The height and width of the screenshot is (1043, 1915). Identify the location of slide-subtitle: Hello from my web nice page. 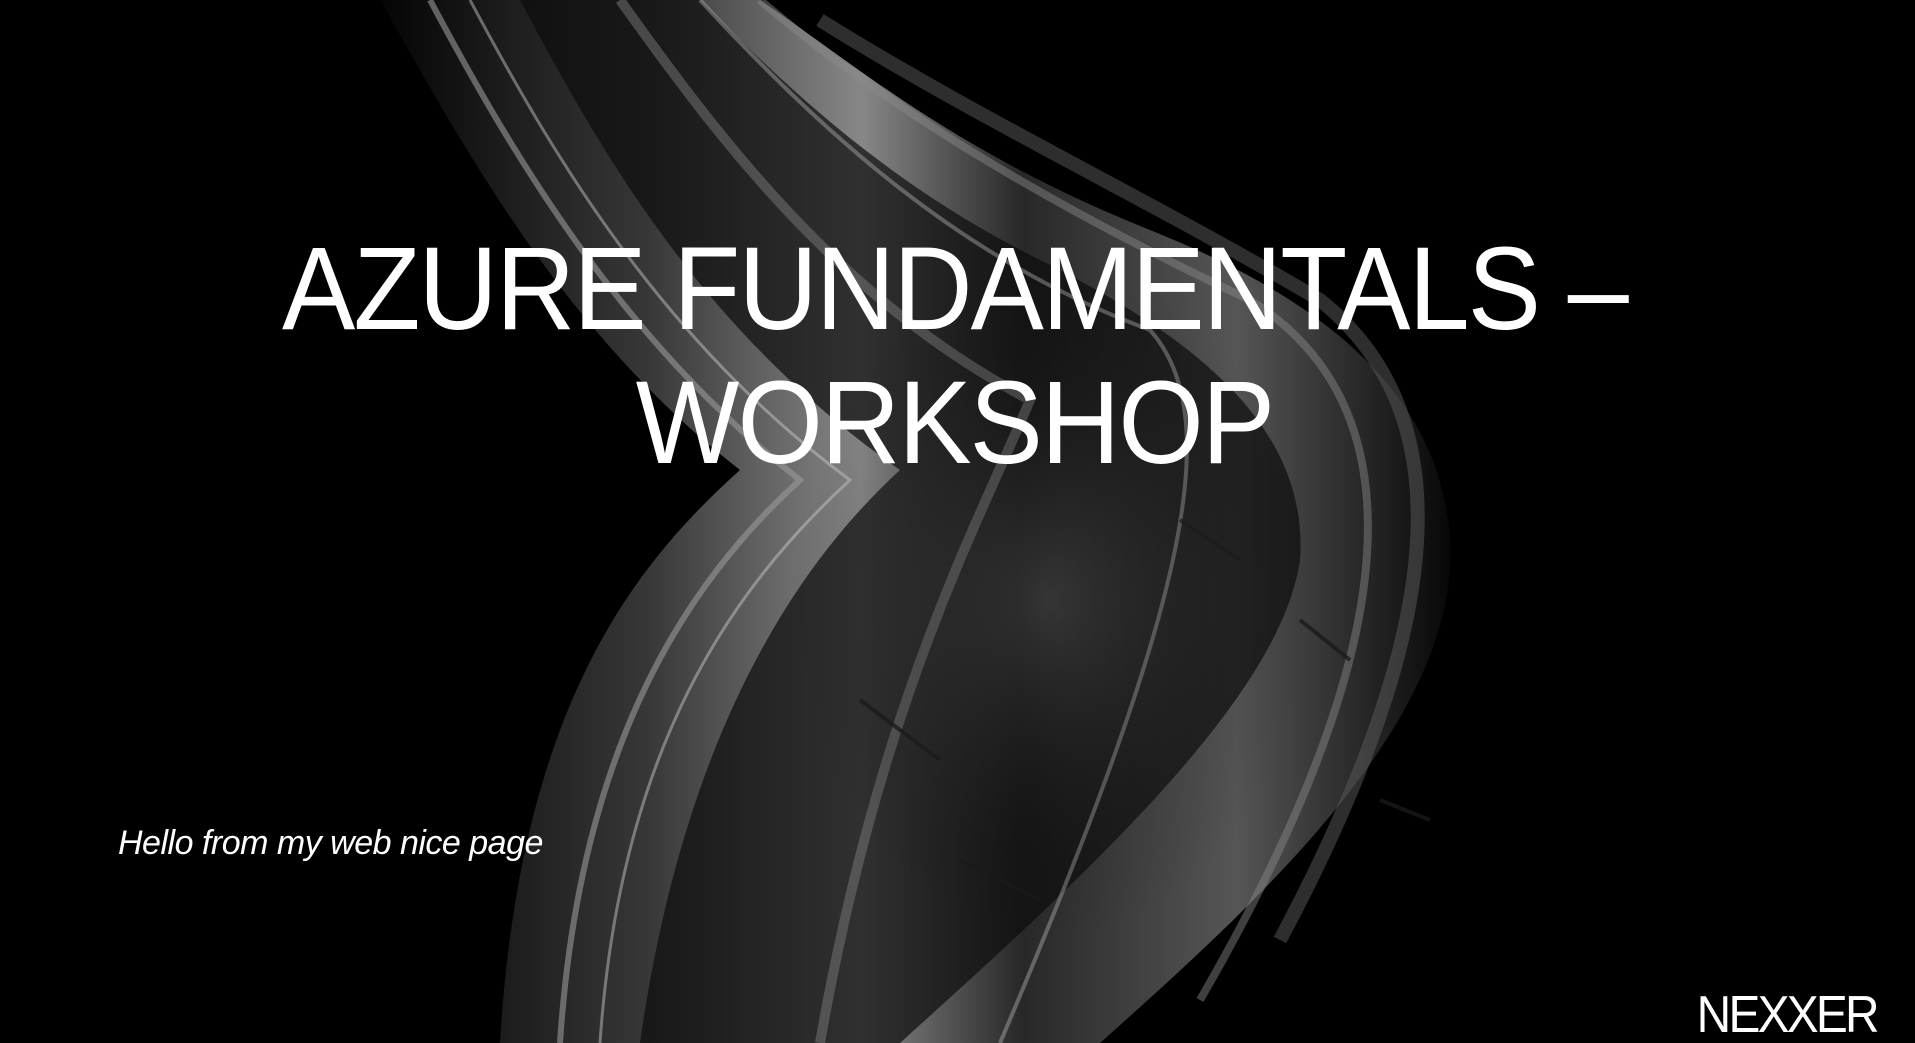
(330, 843).